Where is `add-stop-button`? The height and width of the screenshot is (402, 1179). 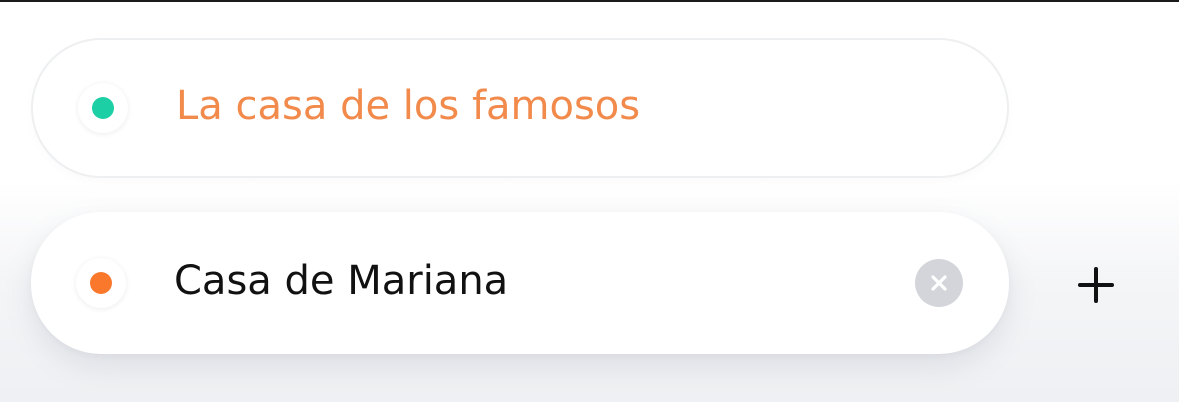
add-stop-button is located at coordinates (1096, 285).